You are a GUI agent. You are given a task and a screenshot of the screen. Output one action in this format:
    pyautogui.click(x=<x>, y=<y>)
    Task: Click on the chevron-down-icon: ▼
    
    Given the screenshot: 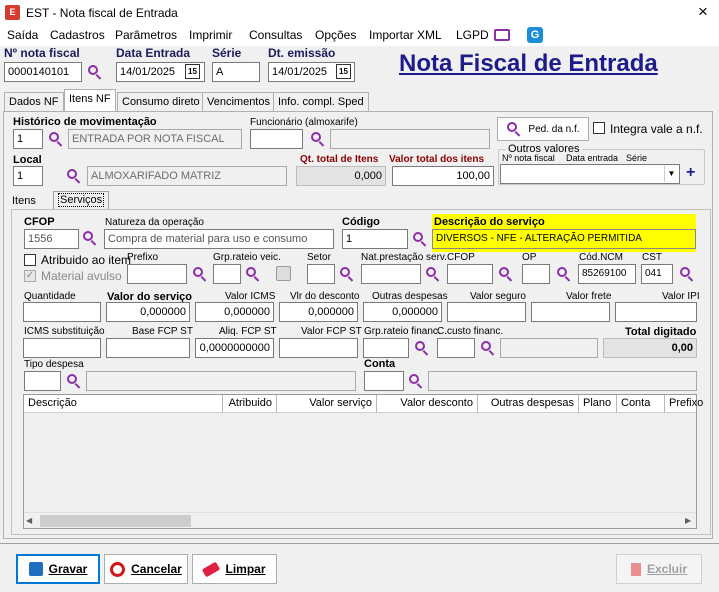 What is the action you would take?
    pyautogui.click(x=671, y=174)
    